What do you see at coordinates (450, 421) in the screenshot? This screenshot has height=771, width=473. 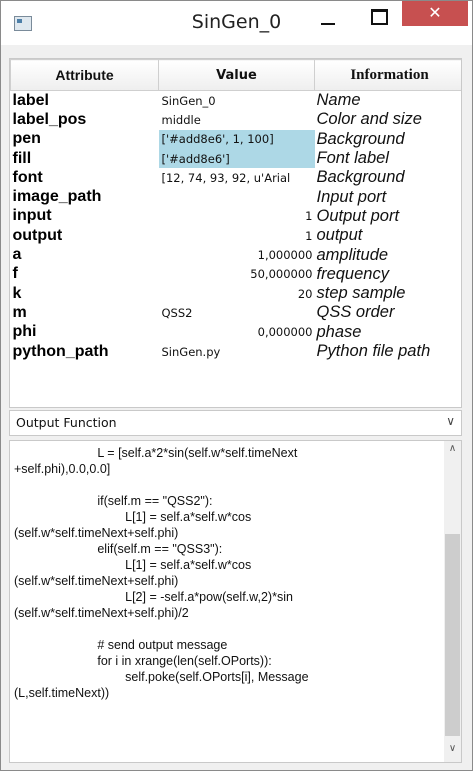 I see `chevron-down-icon: ∨` at bounding box center [450, 421].